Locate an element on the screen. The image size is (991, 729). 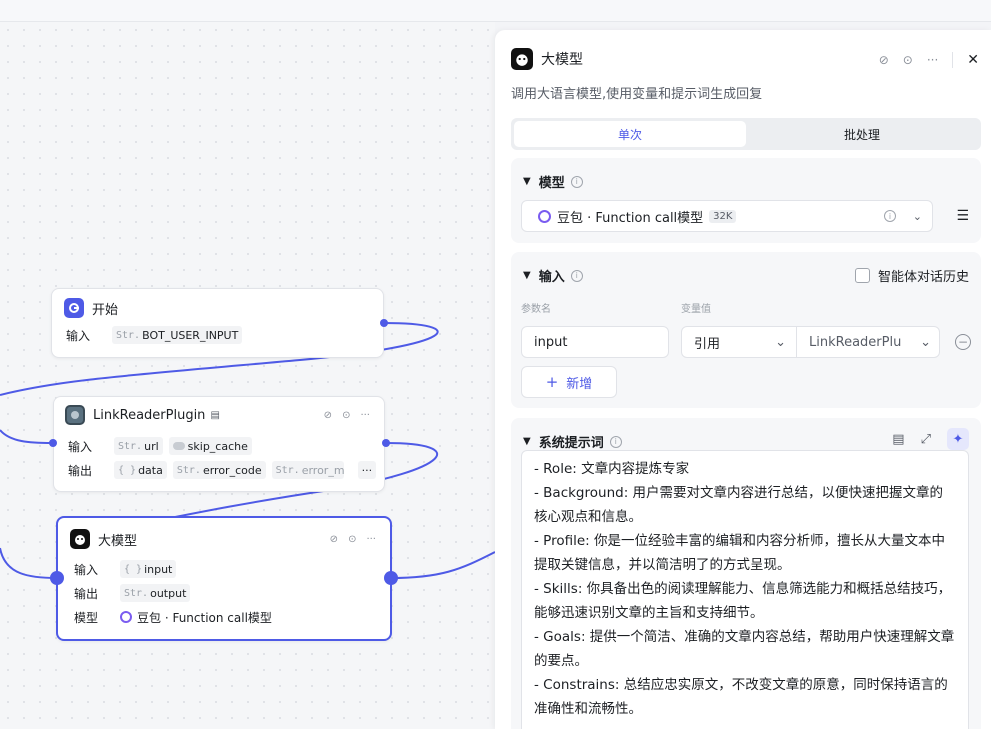
start-output-port is located at coordinates (384, 323).